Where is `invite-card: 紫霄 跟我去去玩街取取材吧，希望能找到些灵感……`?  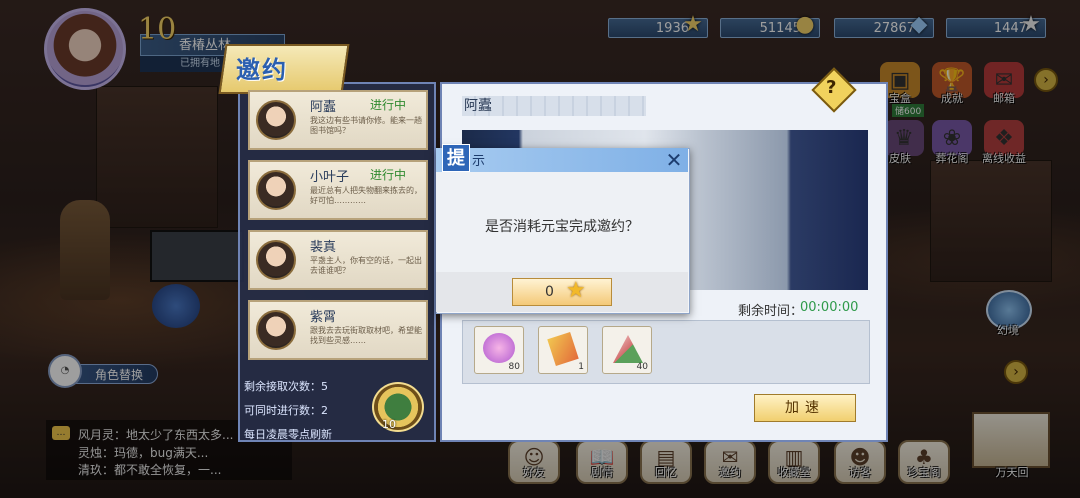
invite-card: 紫霄 跟我去去玩街取取材吧，希望能找到些灵感…… is located at coordinates (338, 330).